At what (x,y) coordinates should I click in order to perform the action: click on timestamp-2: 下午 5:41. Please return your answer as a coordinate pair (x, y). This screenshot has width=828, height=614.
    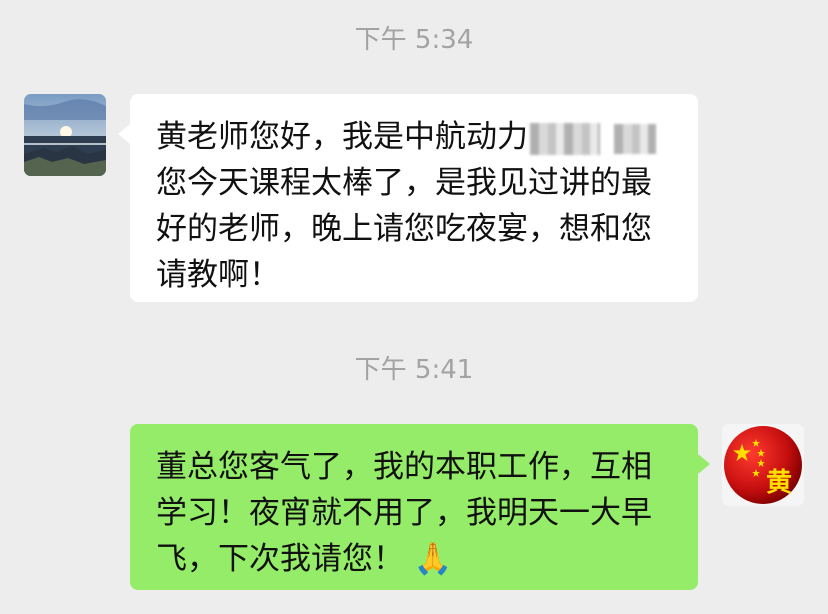
    Looking at the image, I should click on (414, 370).